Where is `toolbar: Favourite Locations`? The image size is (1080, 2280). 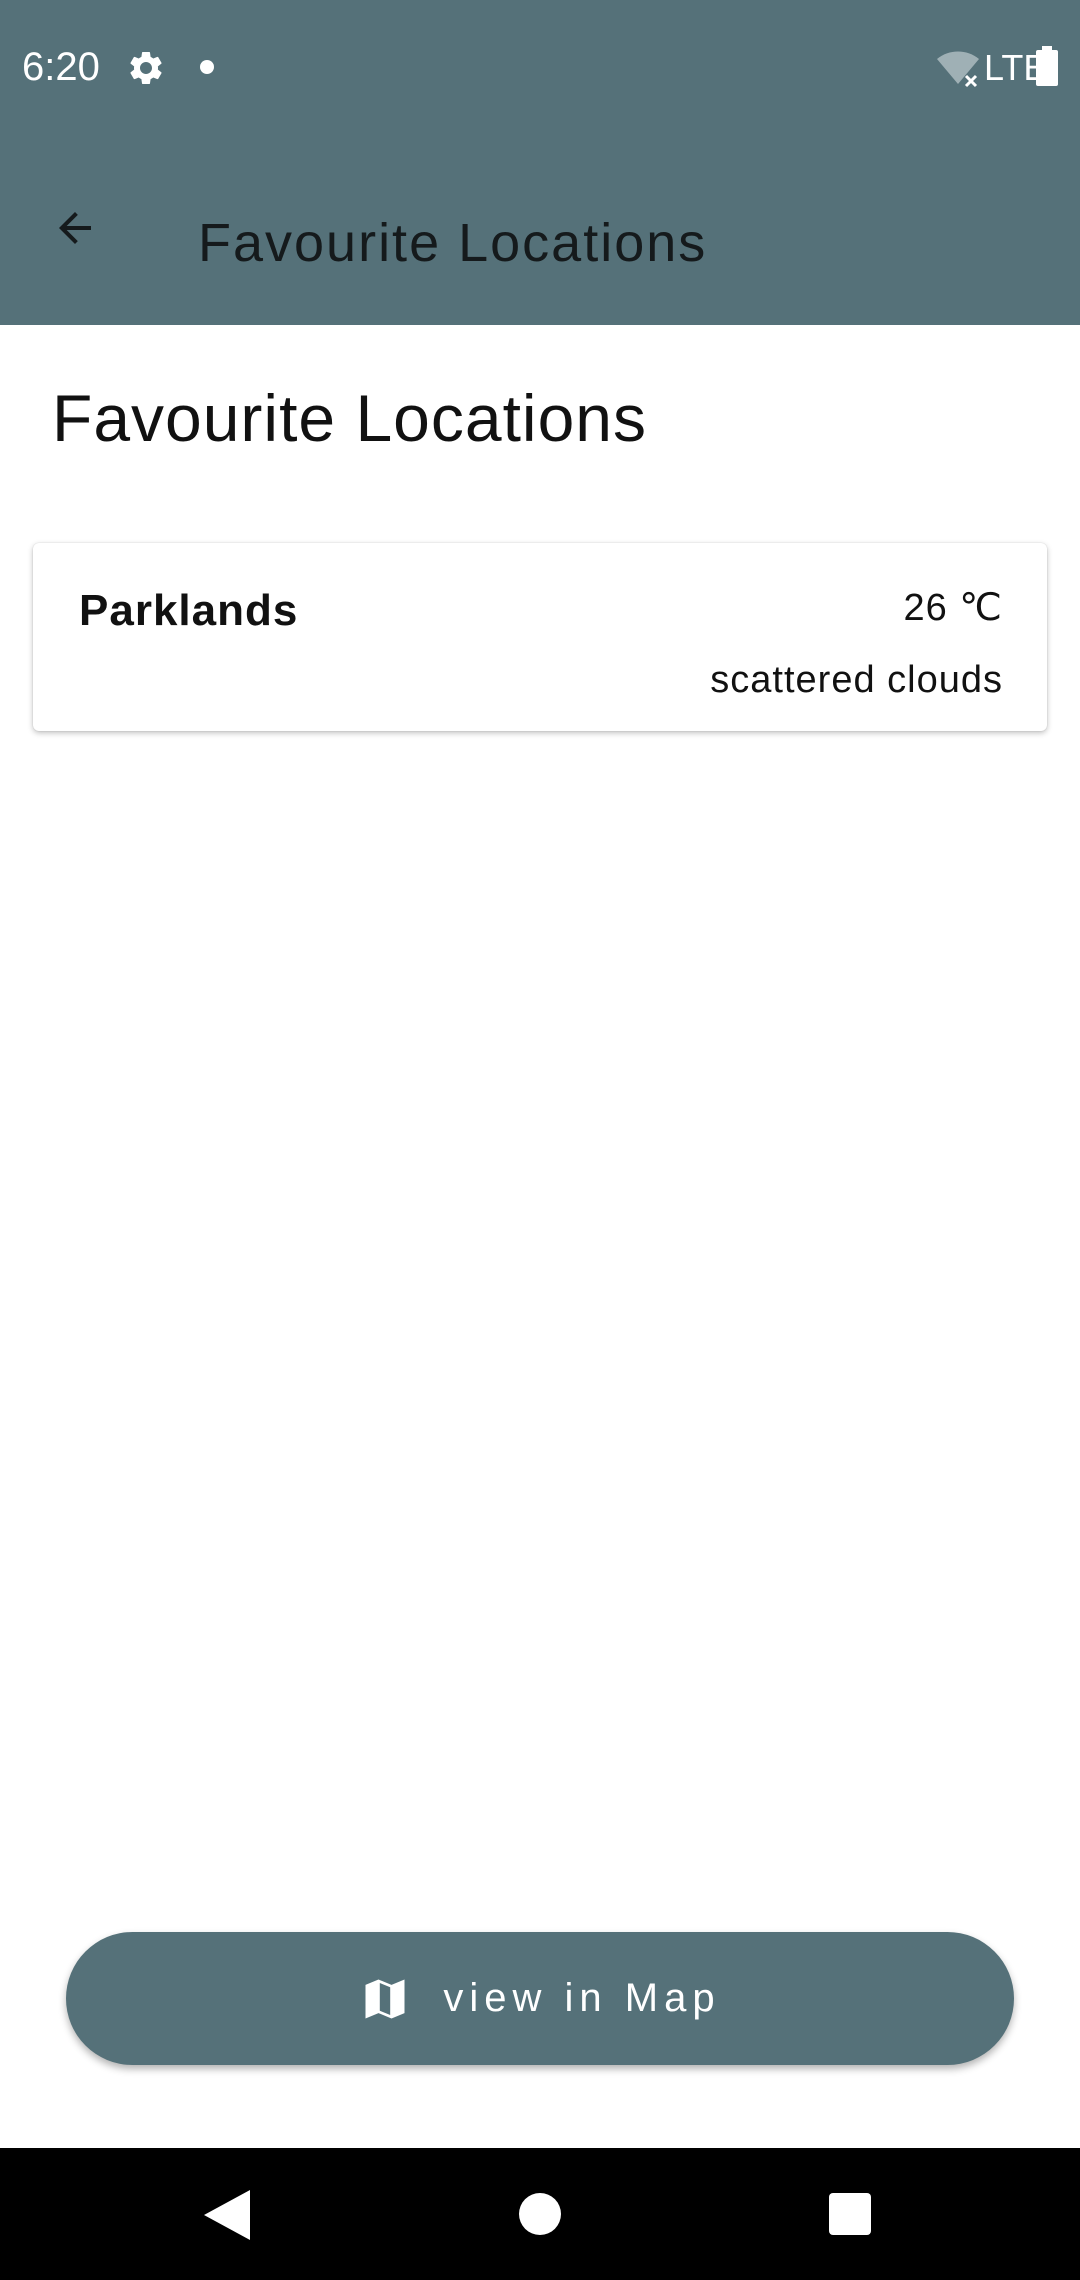
toolbar: Favourite Locations is located at coordinates (540, 230).